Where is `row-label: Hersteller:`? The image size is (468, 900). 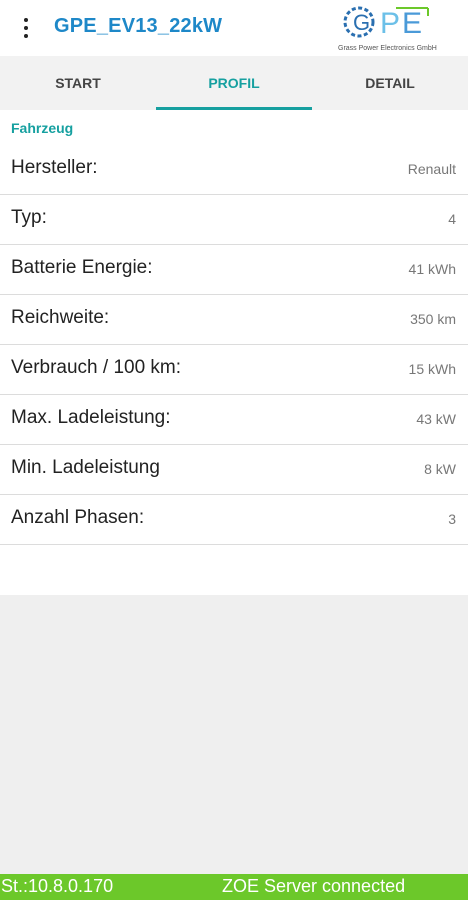 row-label: Hersteller: is located at coordinates (54, 167).